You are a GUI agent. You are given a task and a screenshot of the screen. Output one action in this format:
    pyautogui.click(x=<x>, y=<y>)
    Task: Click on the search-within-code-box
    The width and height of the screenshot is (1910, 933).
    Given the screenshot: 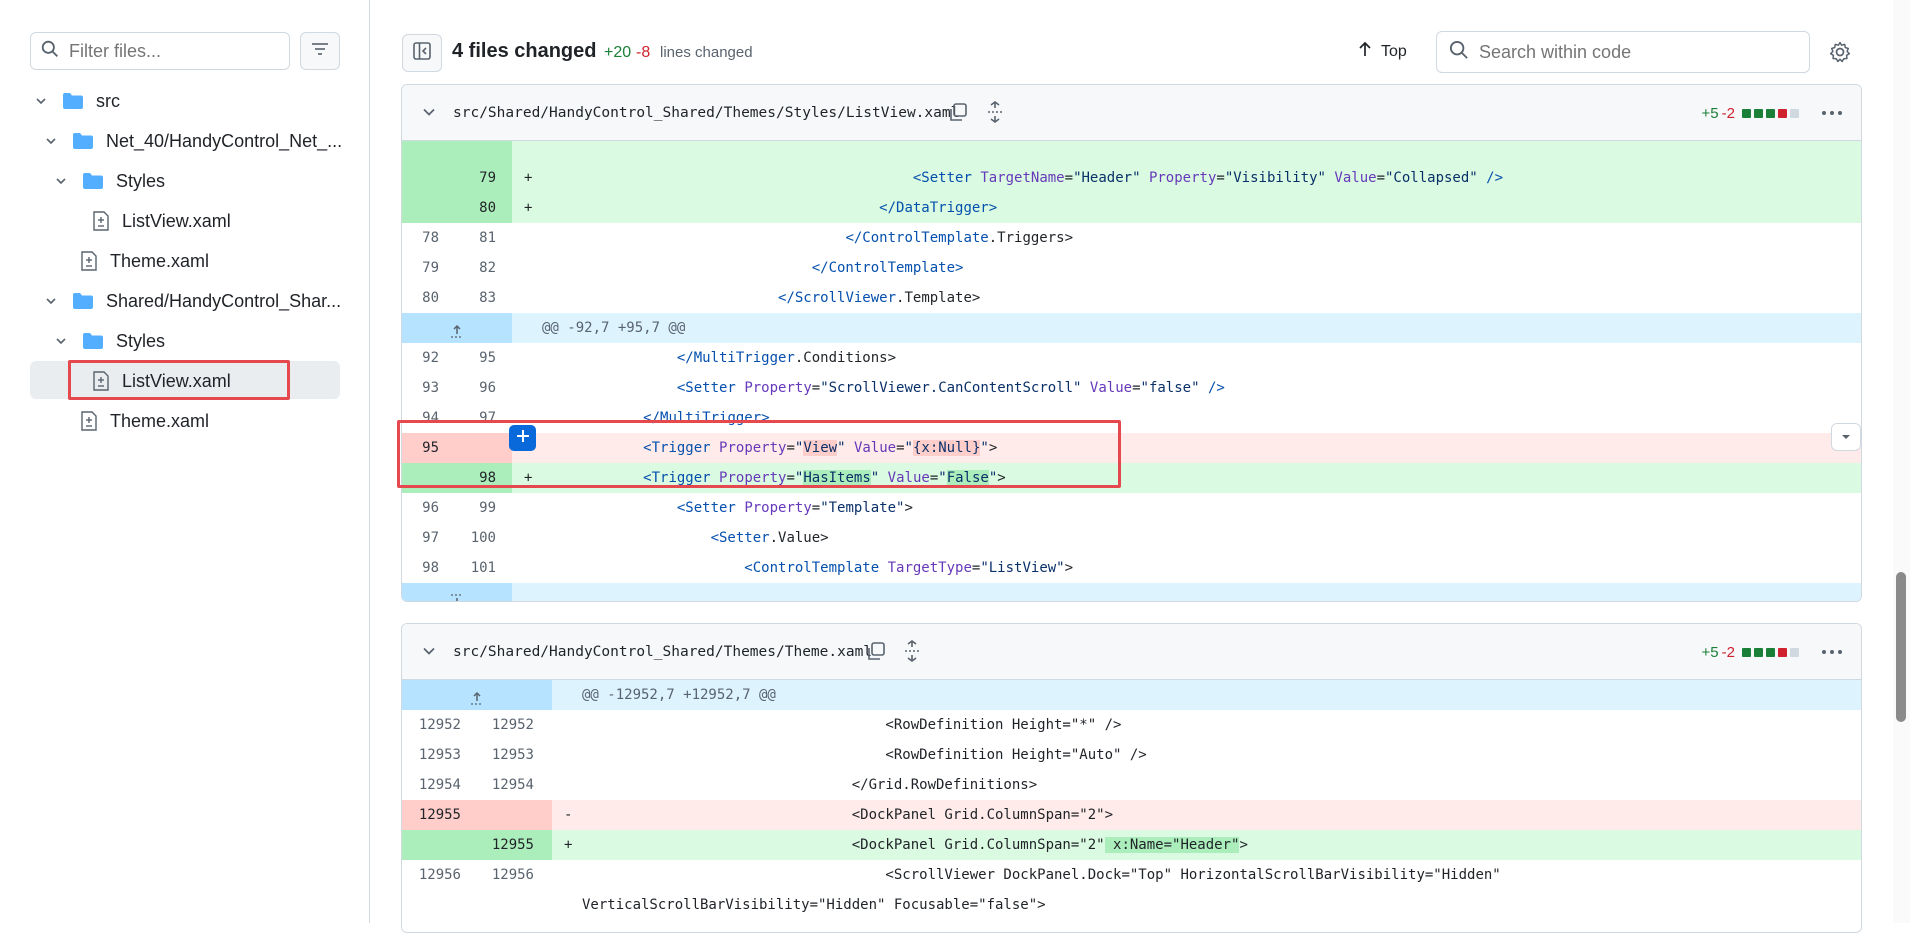 What is the action you would take?
    pyautogui.click(x=1623, y=52)
    